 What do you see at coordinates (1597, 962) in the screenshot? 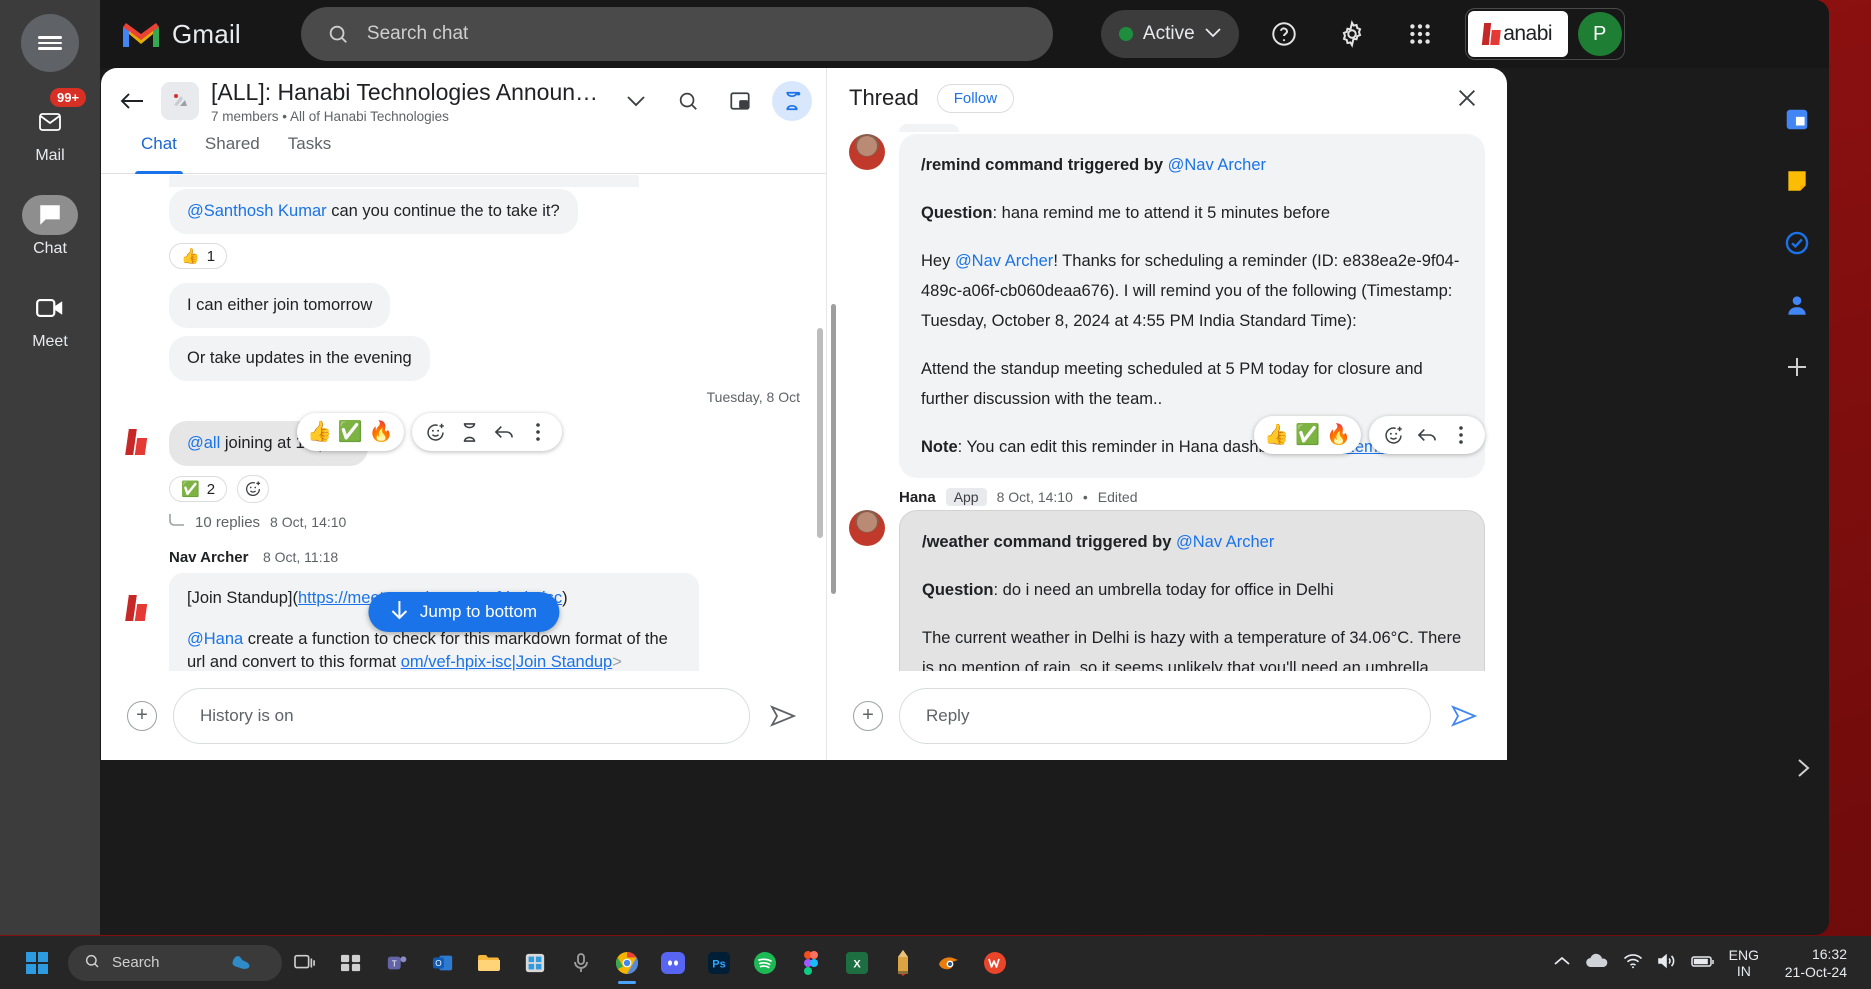
I see `onedrive-icon` at bounding box center [1597, 962].